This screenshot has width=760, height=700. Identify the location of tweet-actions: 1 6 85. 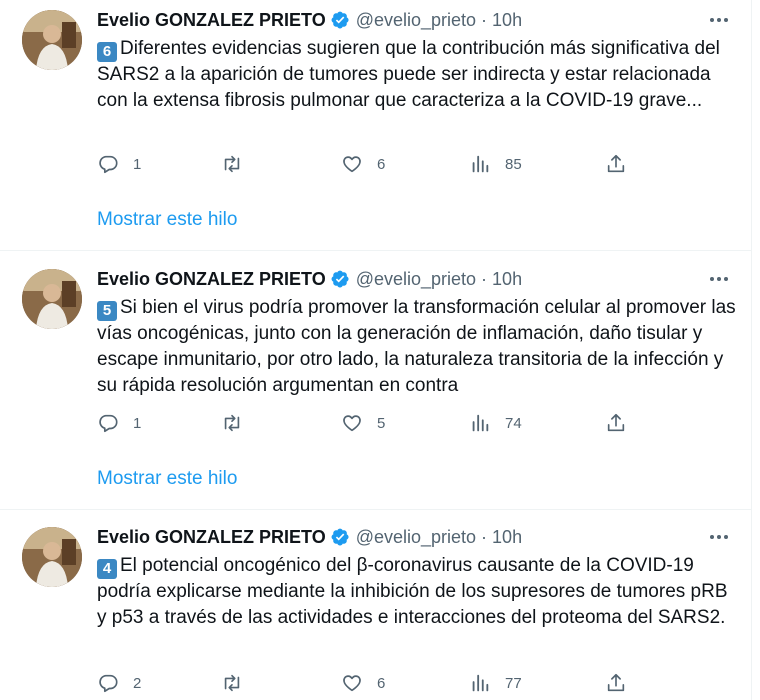
(377, 164).